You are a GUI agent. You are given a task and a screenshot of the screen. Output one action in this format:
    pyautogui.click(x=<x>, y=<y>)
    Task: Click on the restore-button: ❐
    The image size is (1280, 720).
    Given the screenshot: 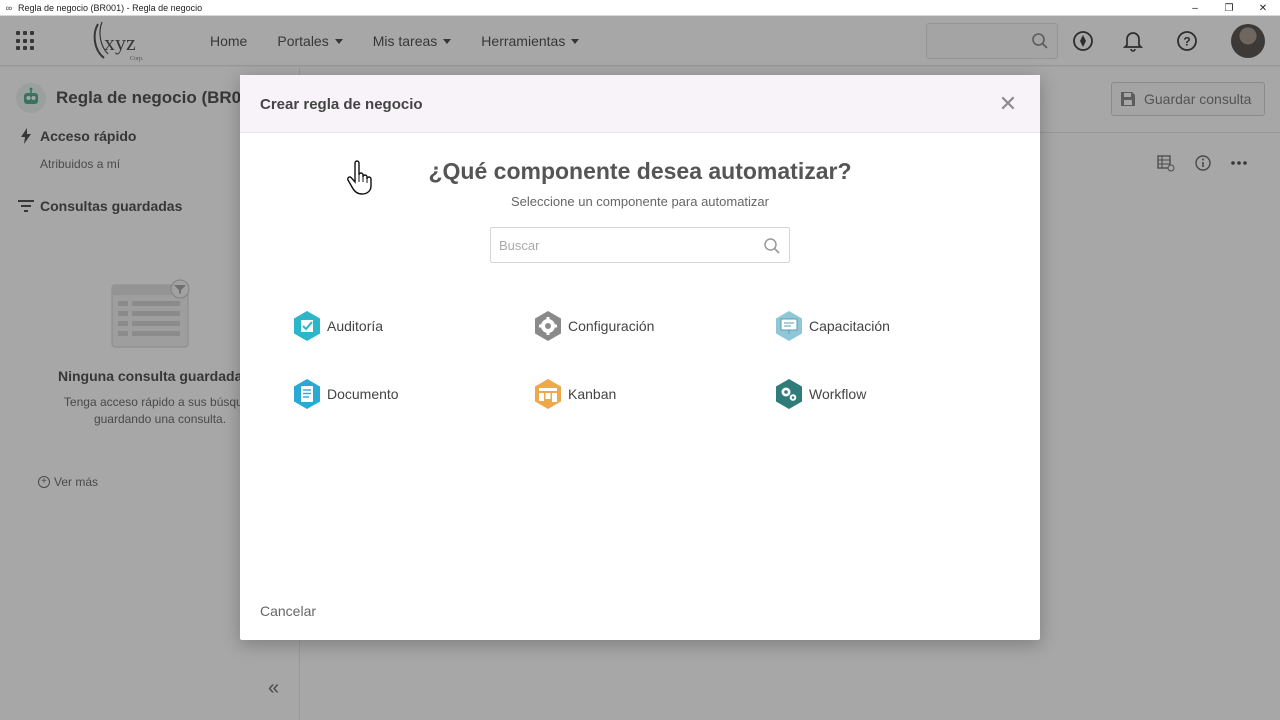 What is the action you would take?
    pyautogui.click(x=1229, y=8)
    